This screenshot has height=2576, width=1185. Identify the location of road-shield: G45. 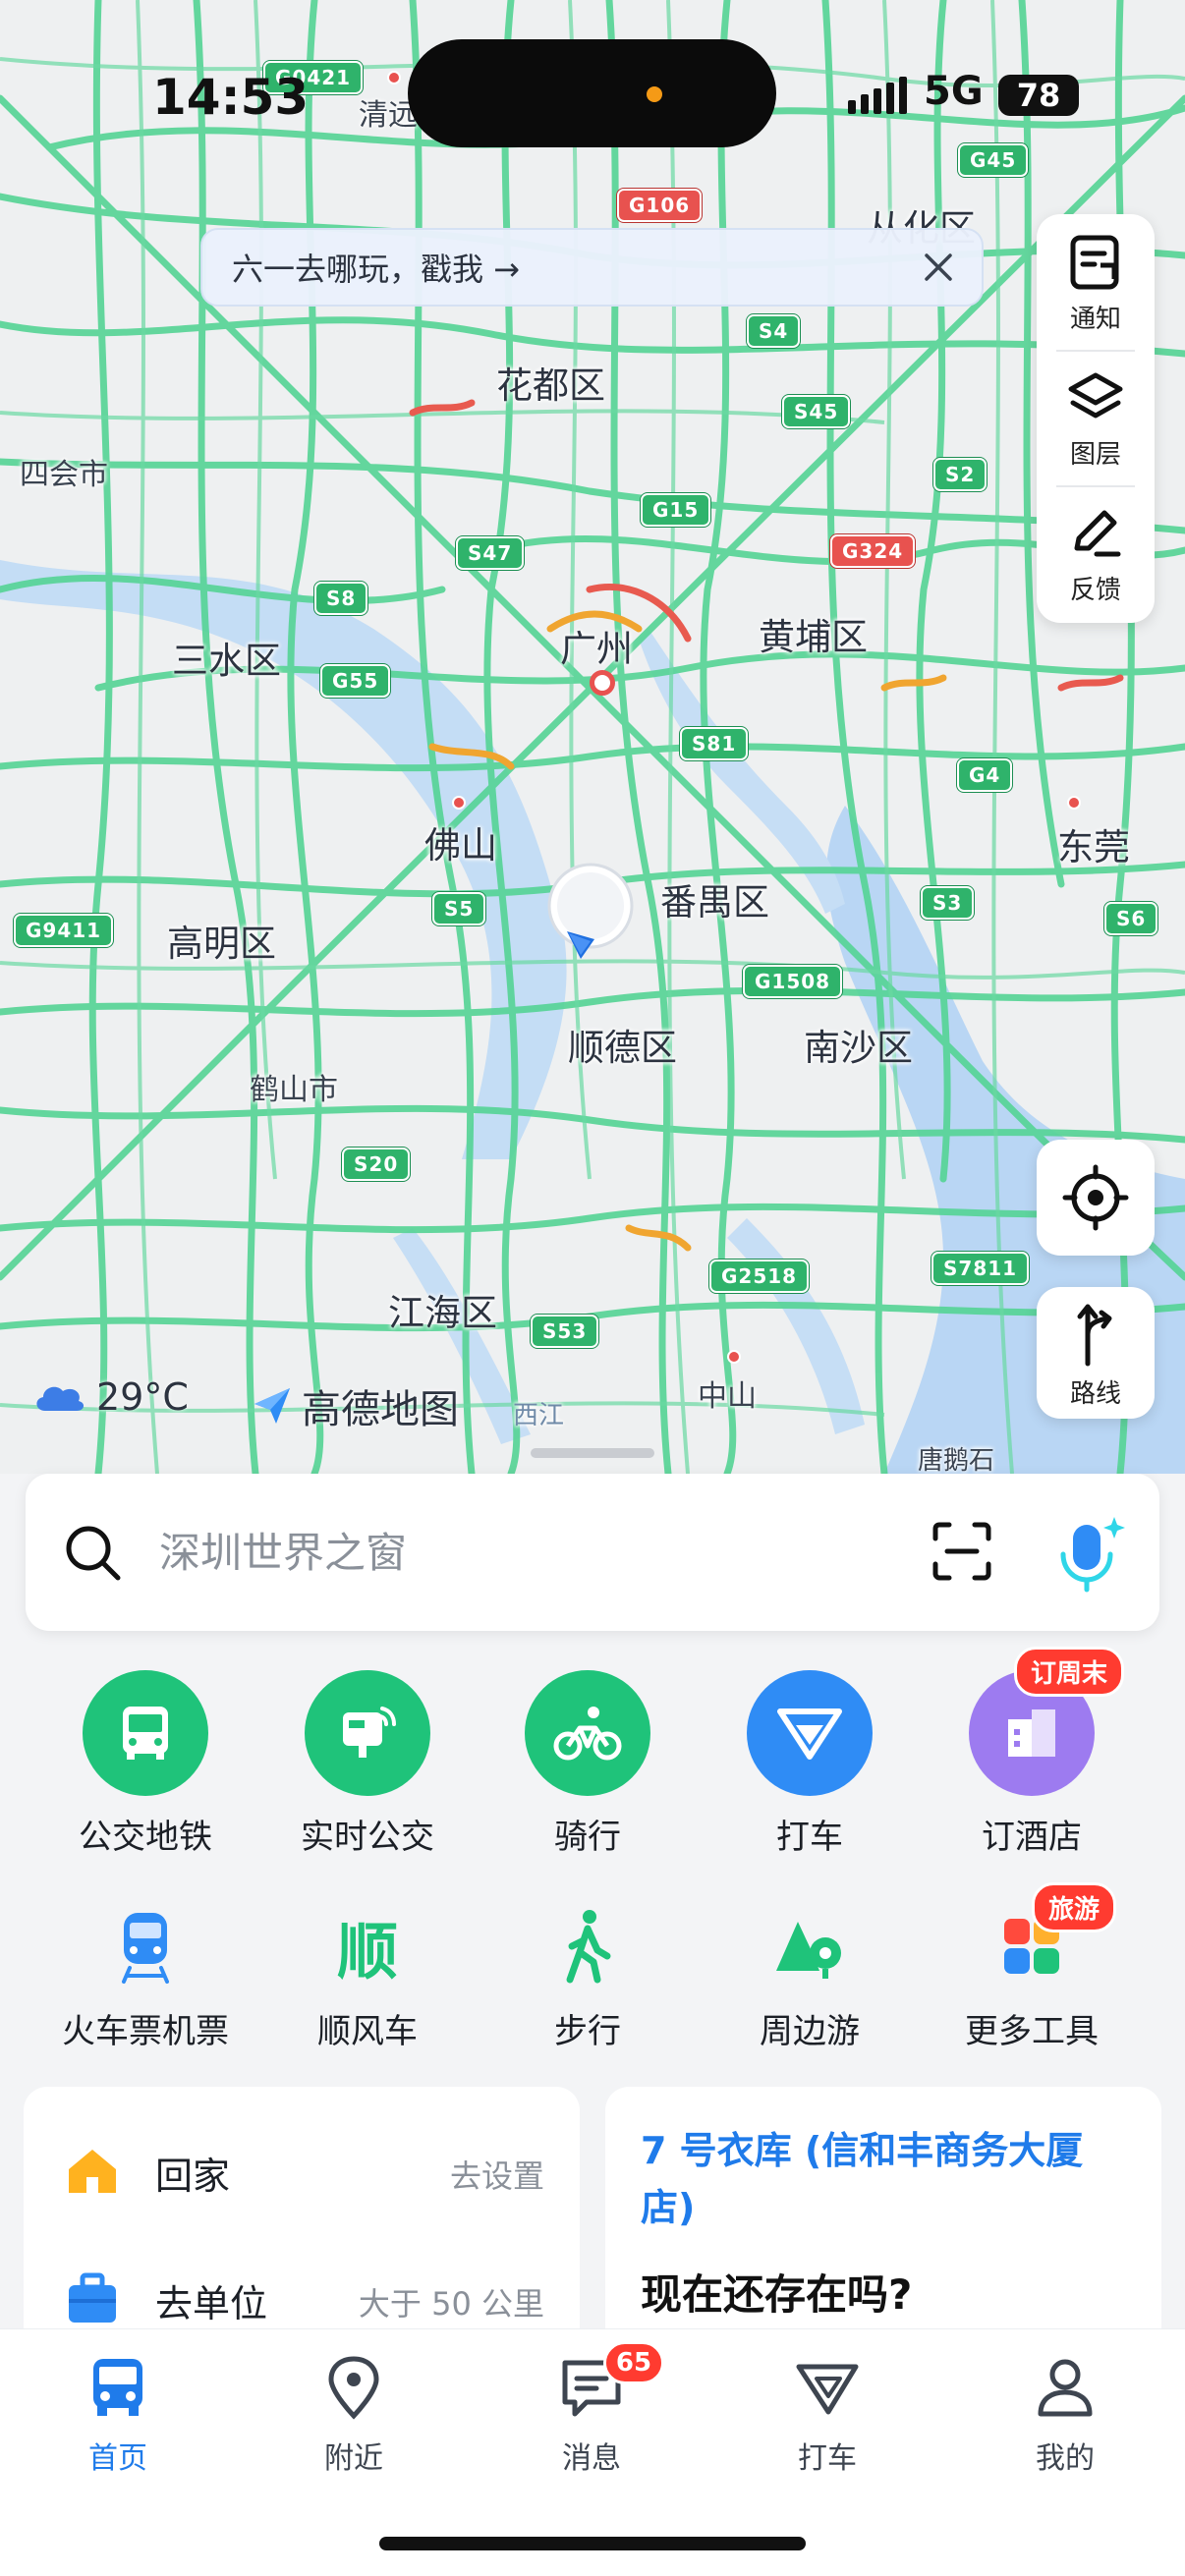
(994, 160).